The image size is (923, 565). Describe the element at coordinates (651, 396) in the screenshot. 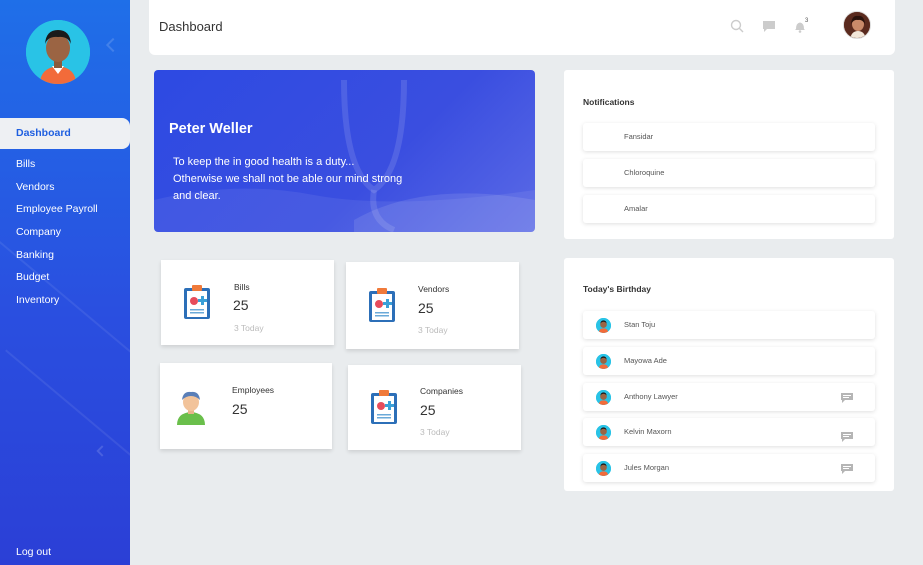

I see `birthday-name: Anthony Lawyer` at that location.